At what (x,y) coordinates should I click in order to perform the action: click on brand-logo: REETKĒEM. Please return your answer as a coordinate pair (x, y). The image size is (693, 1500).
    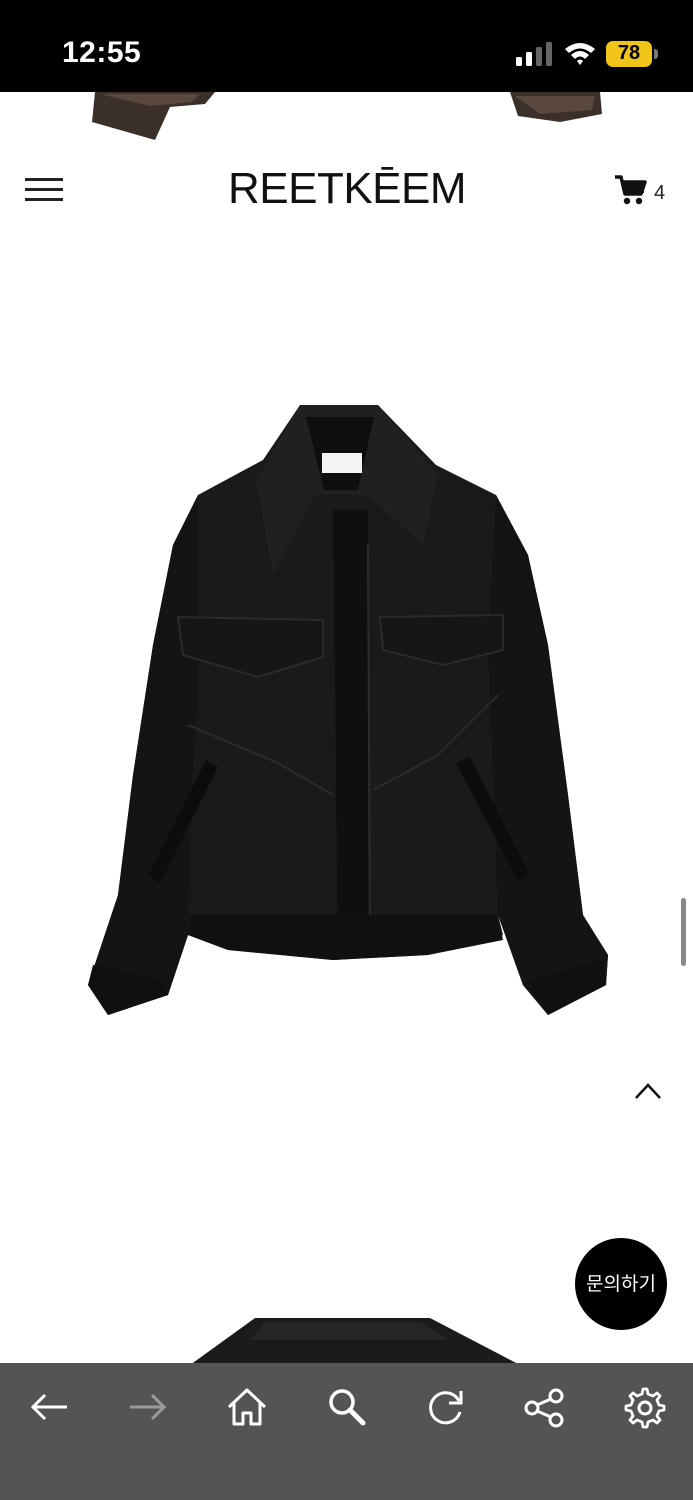
    Looking at the image, I should click on (347, 189).